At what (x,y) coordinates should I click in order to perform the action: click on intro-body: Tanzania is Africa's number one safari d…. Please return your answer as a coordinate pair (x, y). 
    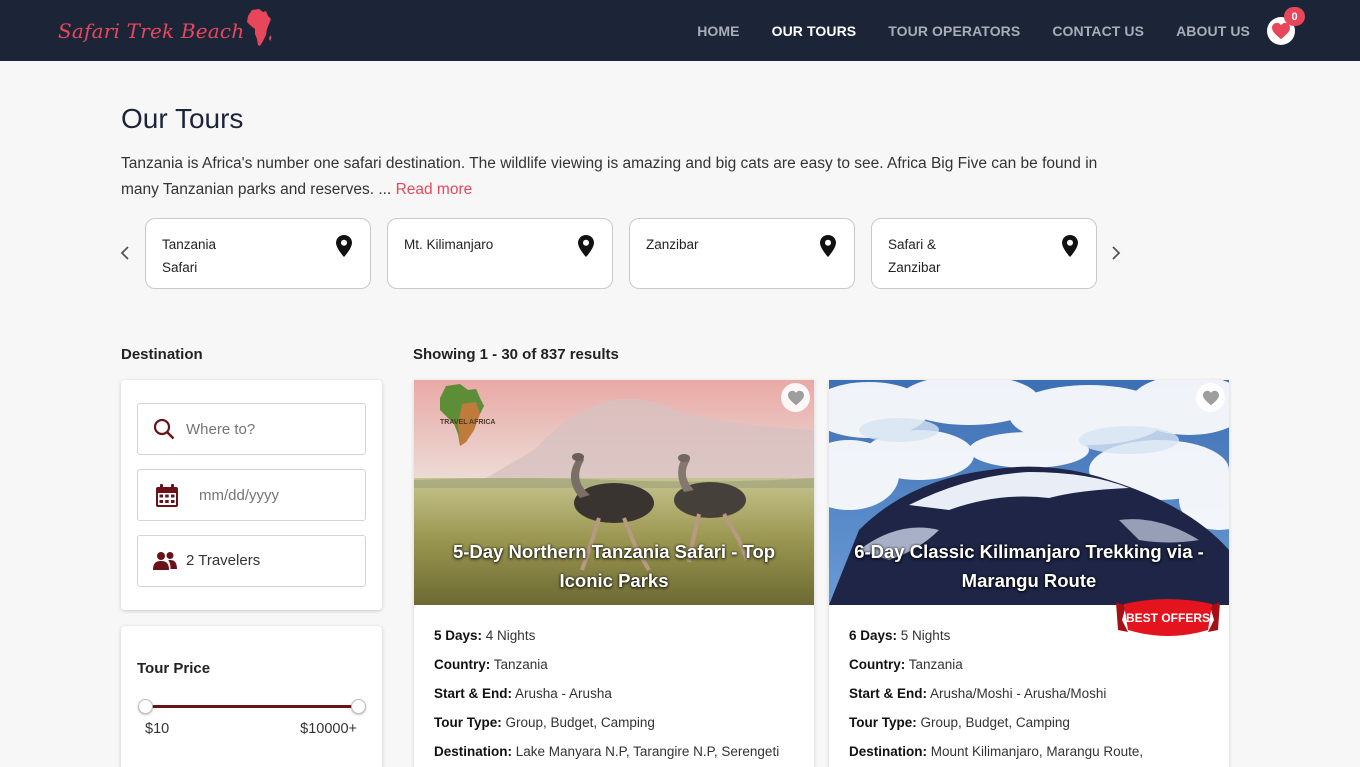
    Looking at the image, I should click on (609, 176).